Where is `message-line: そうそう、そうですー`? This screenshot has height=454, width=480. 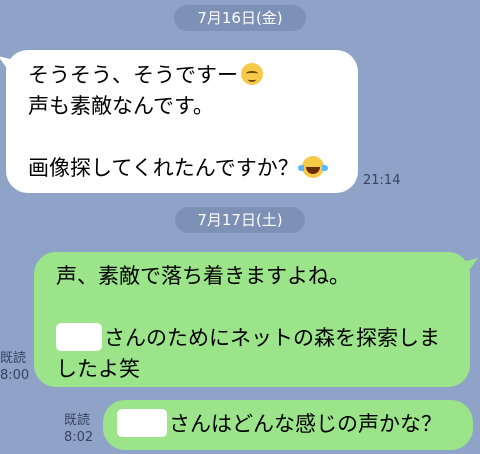
message-line: そうそう、そうですー is located at coordinates (183, 75).